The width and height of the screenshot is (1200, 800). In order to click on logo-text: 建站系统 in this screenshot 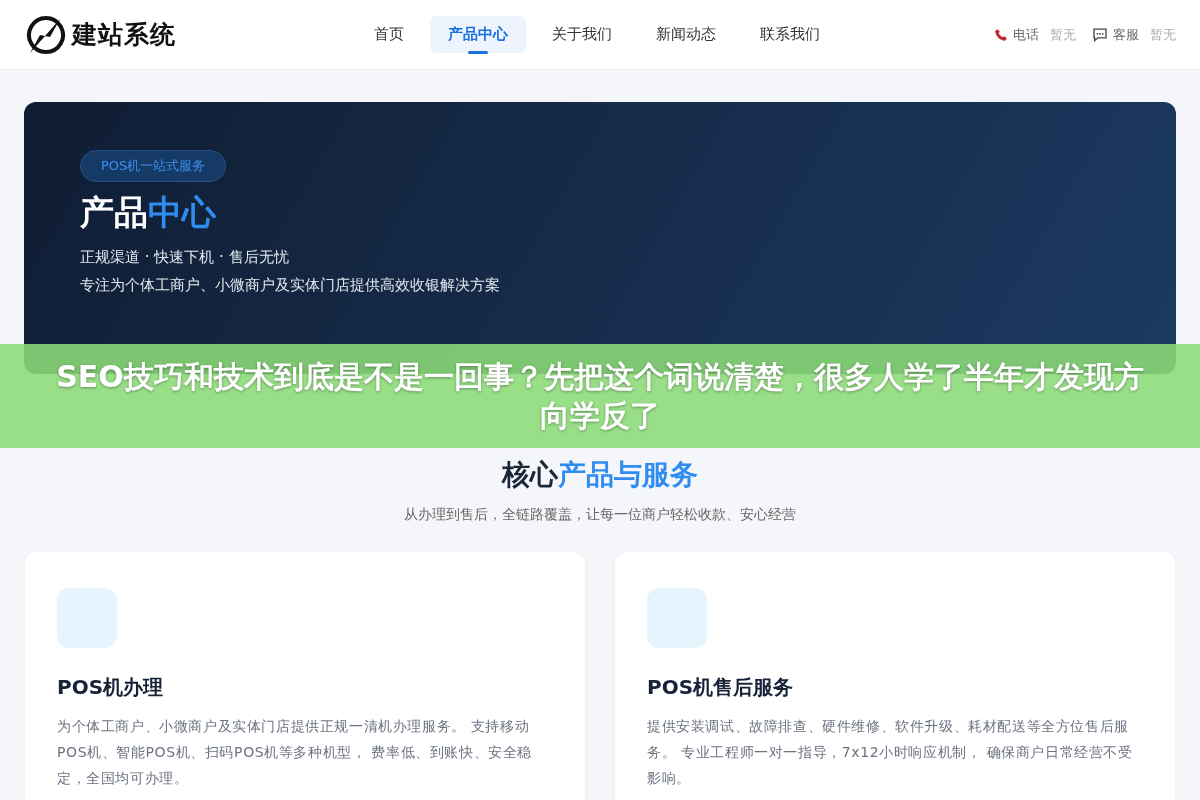, I will do `click(124, 34)`.